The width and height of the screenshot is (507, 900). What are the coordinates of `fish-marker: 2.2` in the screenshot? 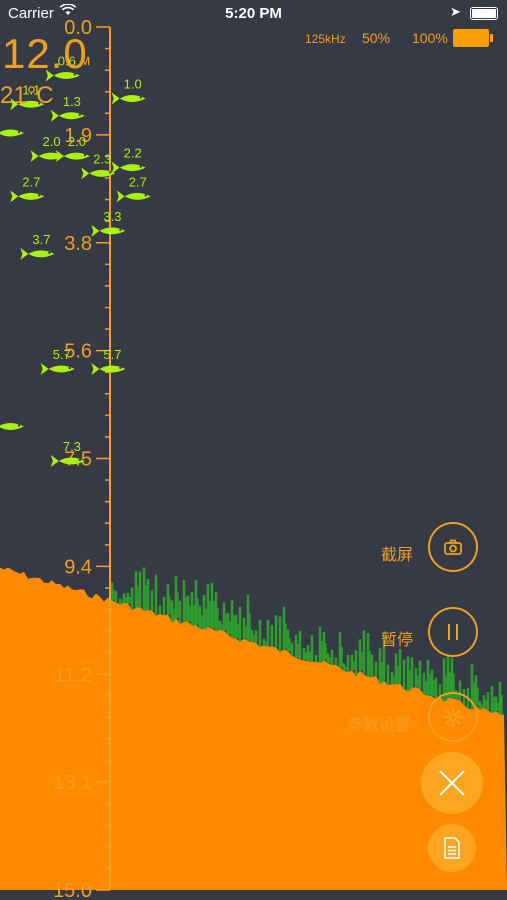 It's located at (128, 160).